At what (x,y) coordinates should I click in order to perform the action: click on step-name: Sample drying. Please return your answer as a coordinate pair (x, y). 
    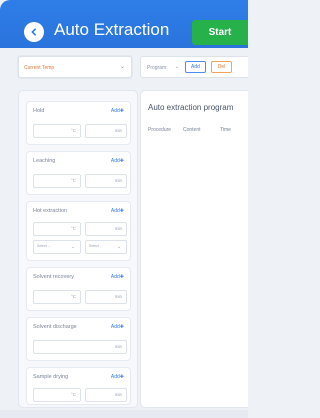
    Looking at the image, I should click on (51, 377).